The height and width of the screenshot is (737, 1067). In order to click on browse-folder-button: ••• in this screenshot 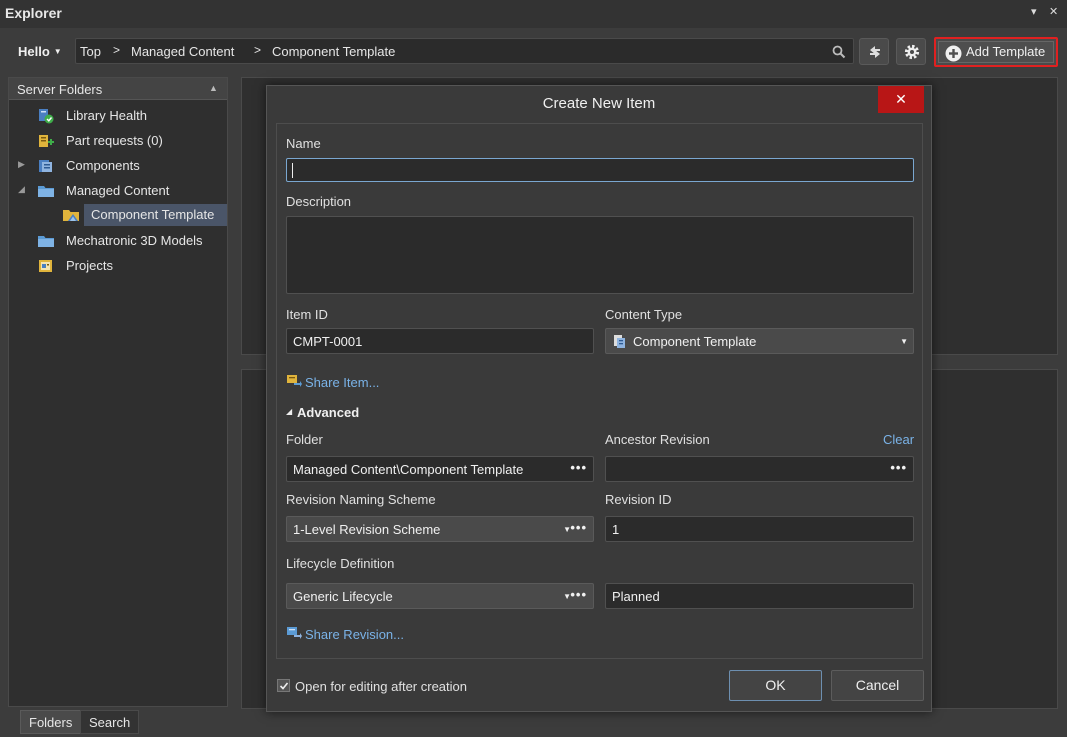, I will do `click(578, 467)`.